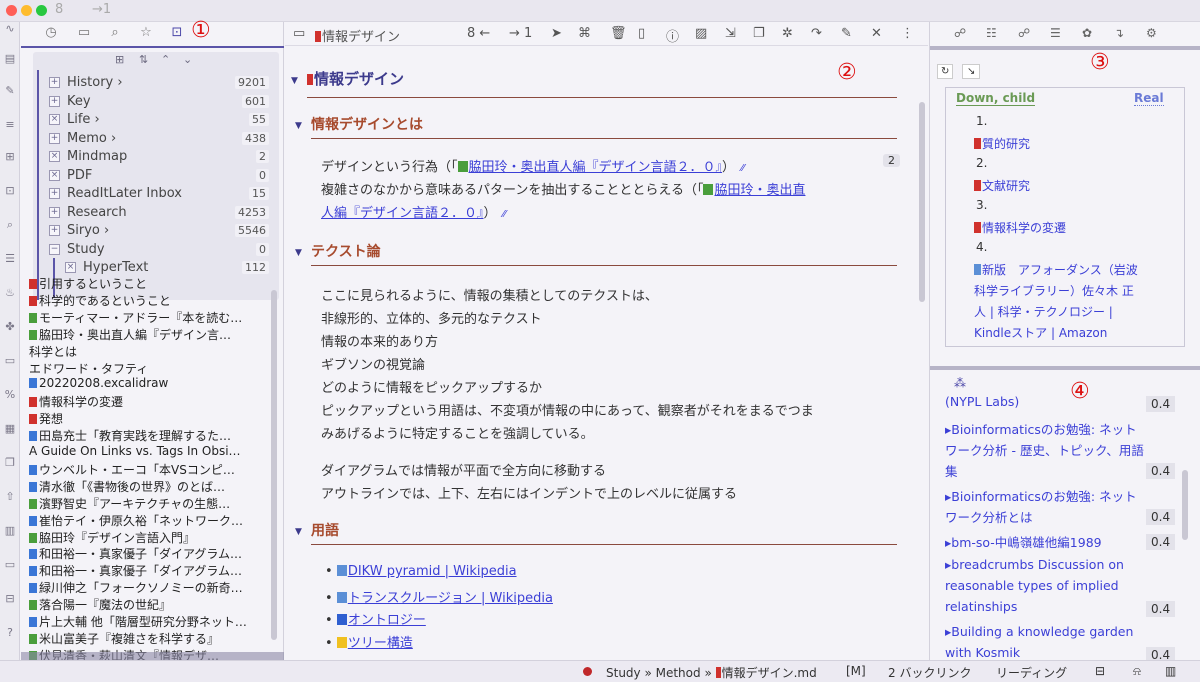 This screenshot has height=682, width=1200. Describe the element at coordinates (84, 33) in the screenshot. I see `folder-icon: ▭` at that location.